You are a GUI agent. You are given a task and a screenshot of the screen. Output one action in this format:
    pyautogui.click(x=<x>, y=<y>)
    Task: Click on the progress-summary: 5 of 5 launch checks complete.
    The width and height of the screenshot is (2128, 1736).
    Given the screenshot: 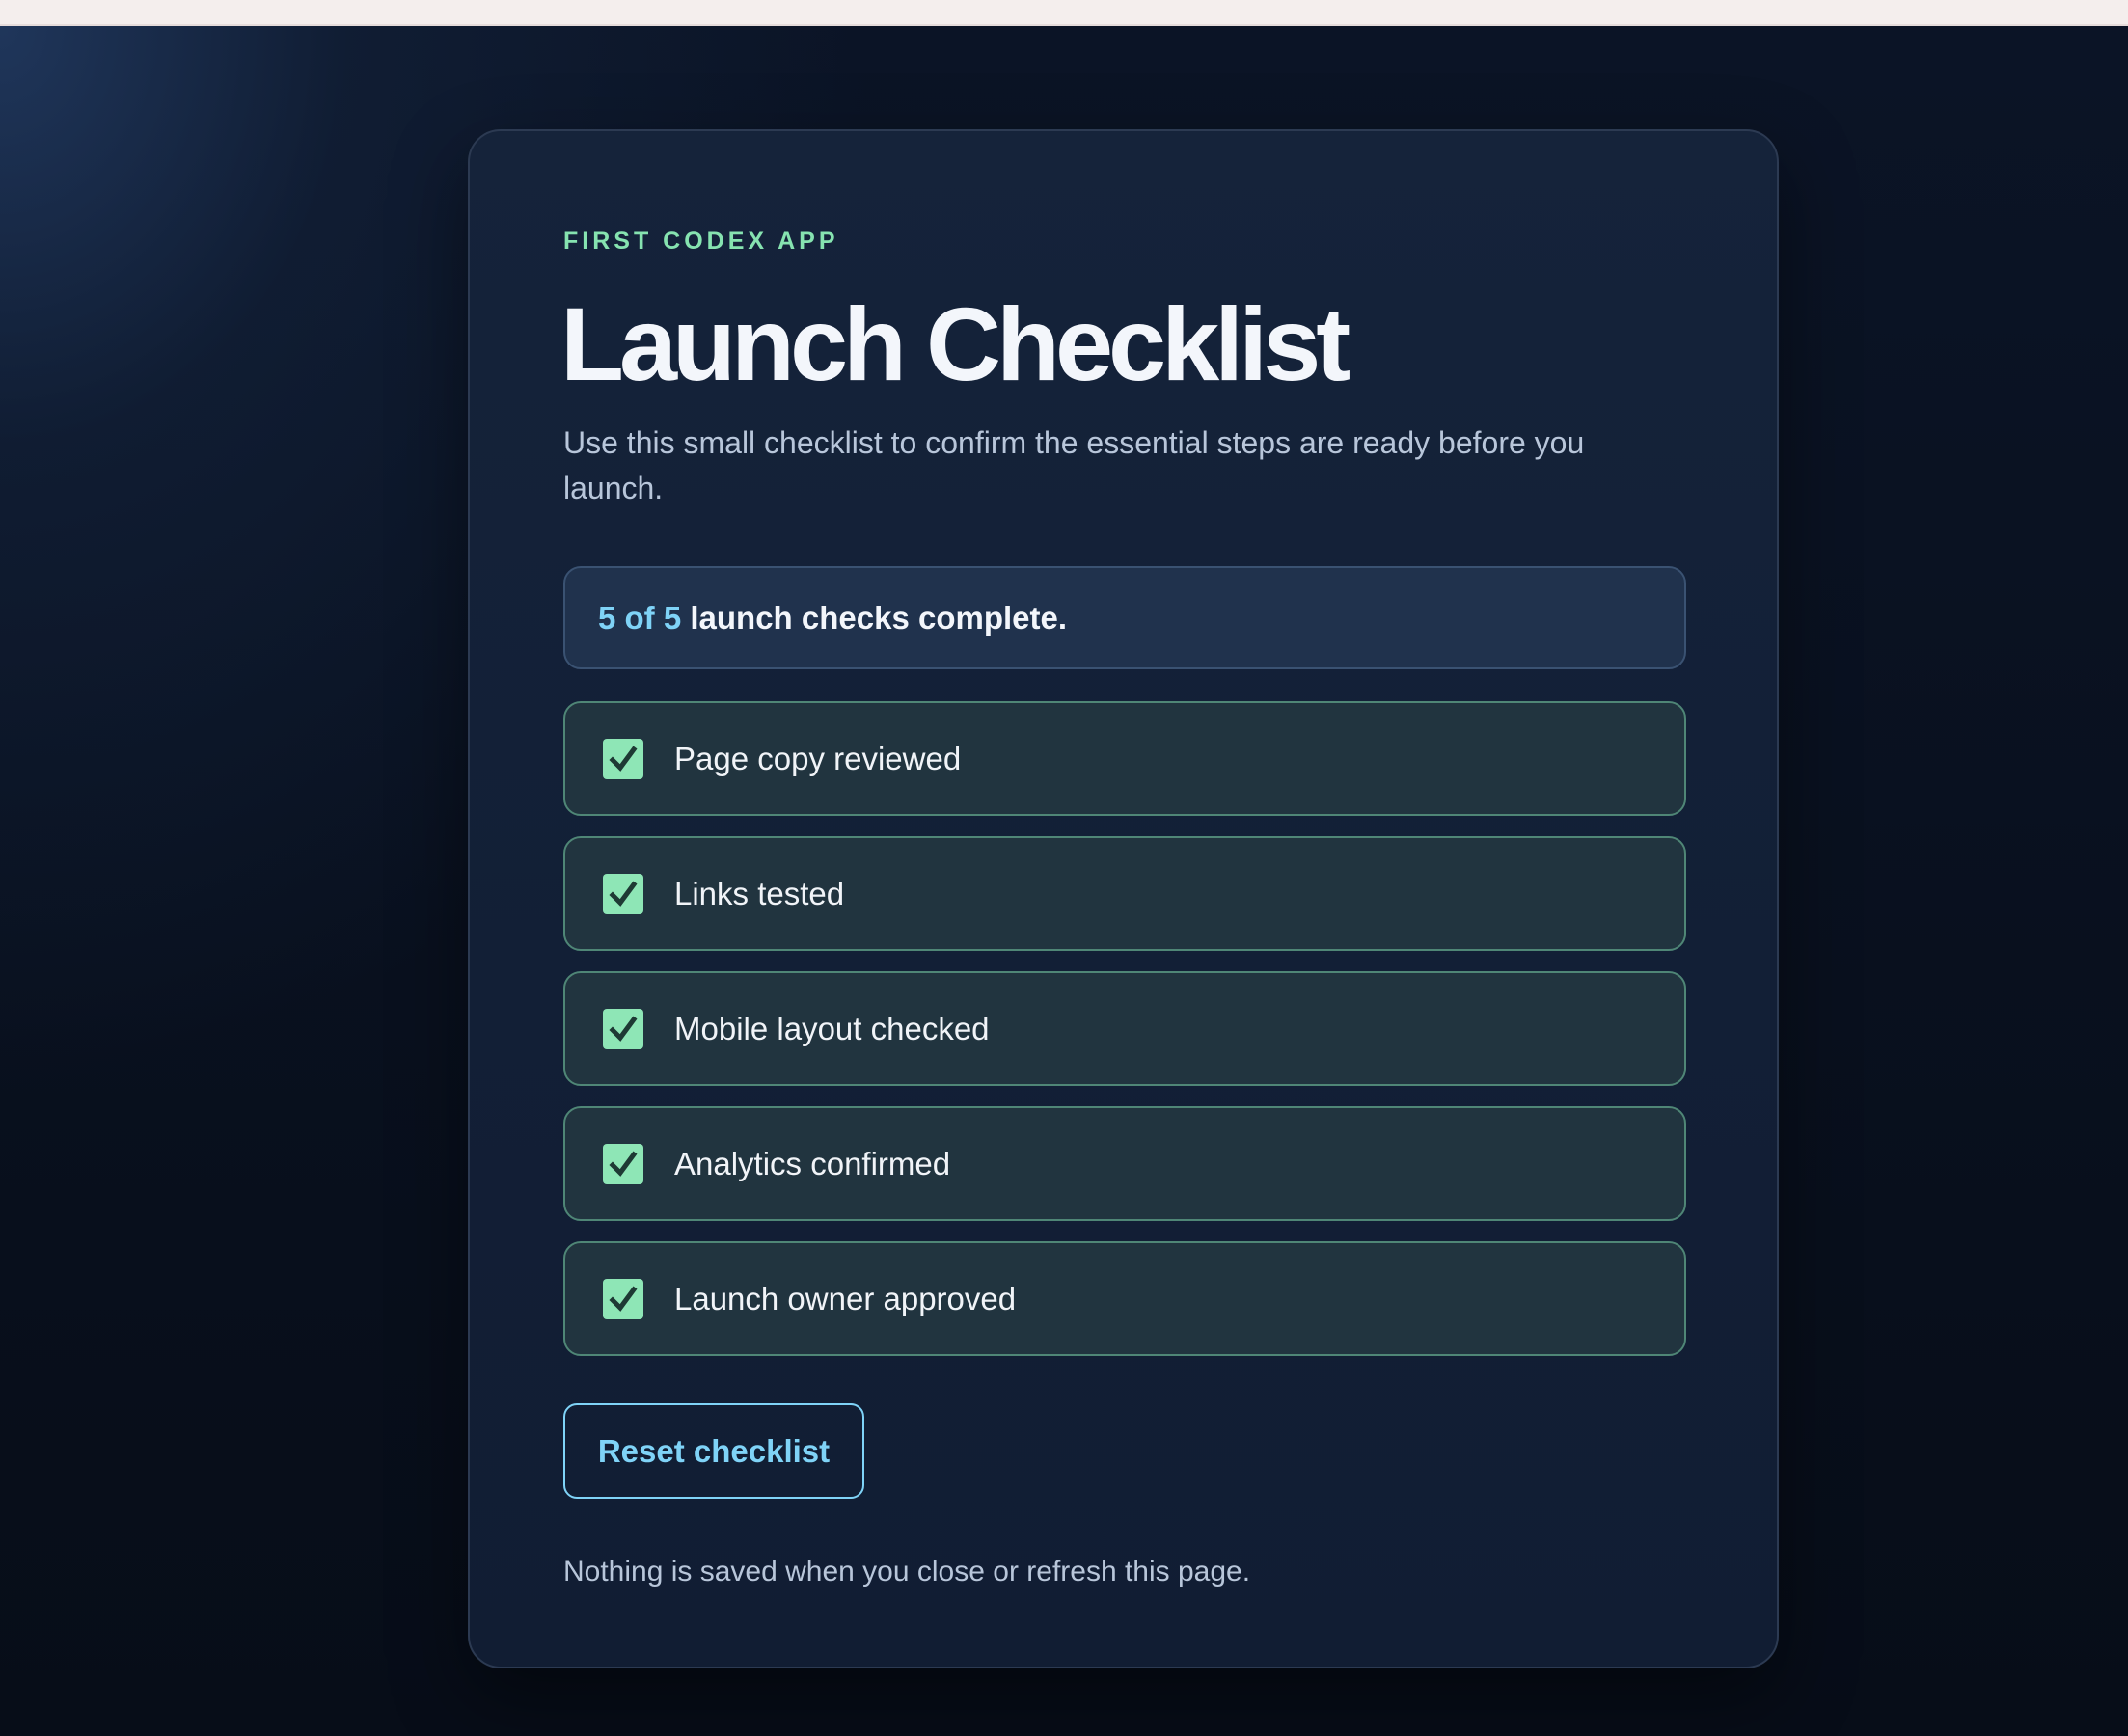 What is the action you would take?
    pyautogui.click(x=1124, y=617)
    